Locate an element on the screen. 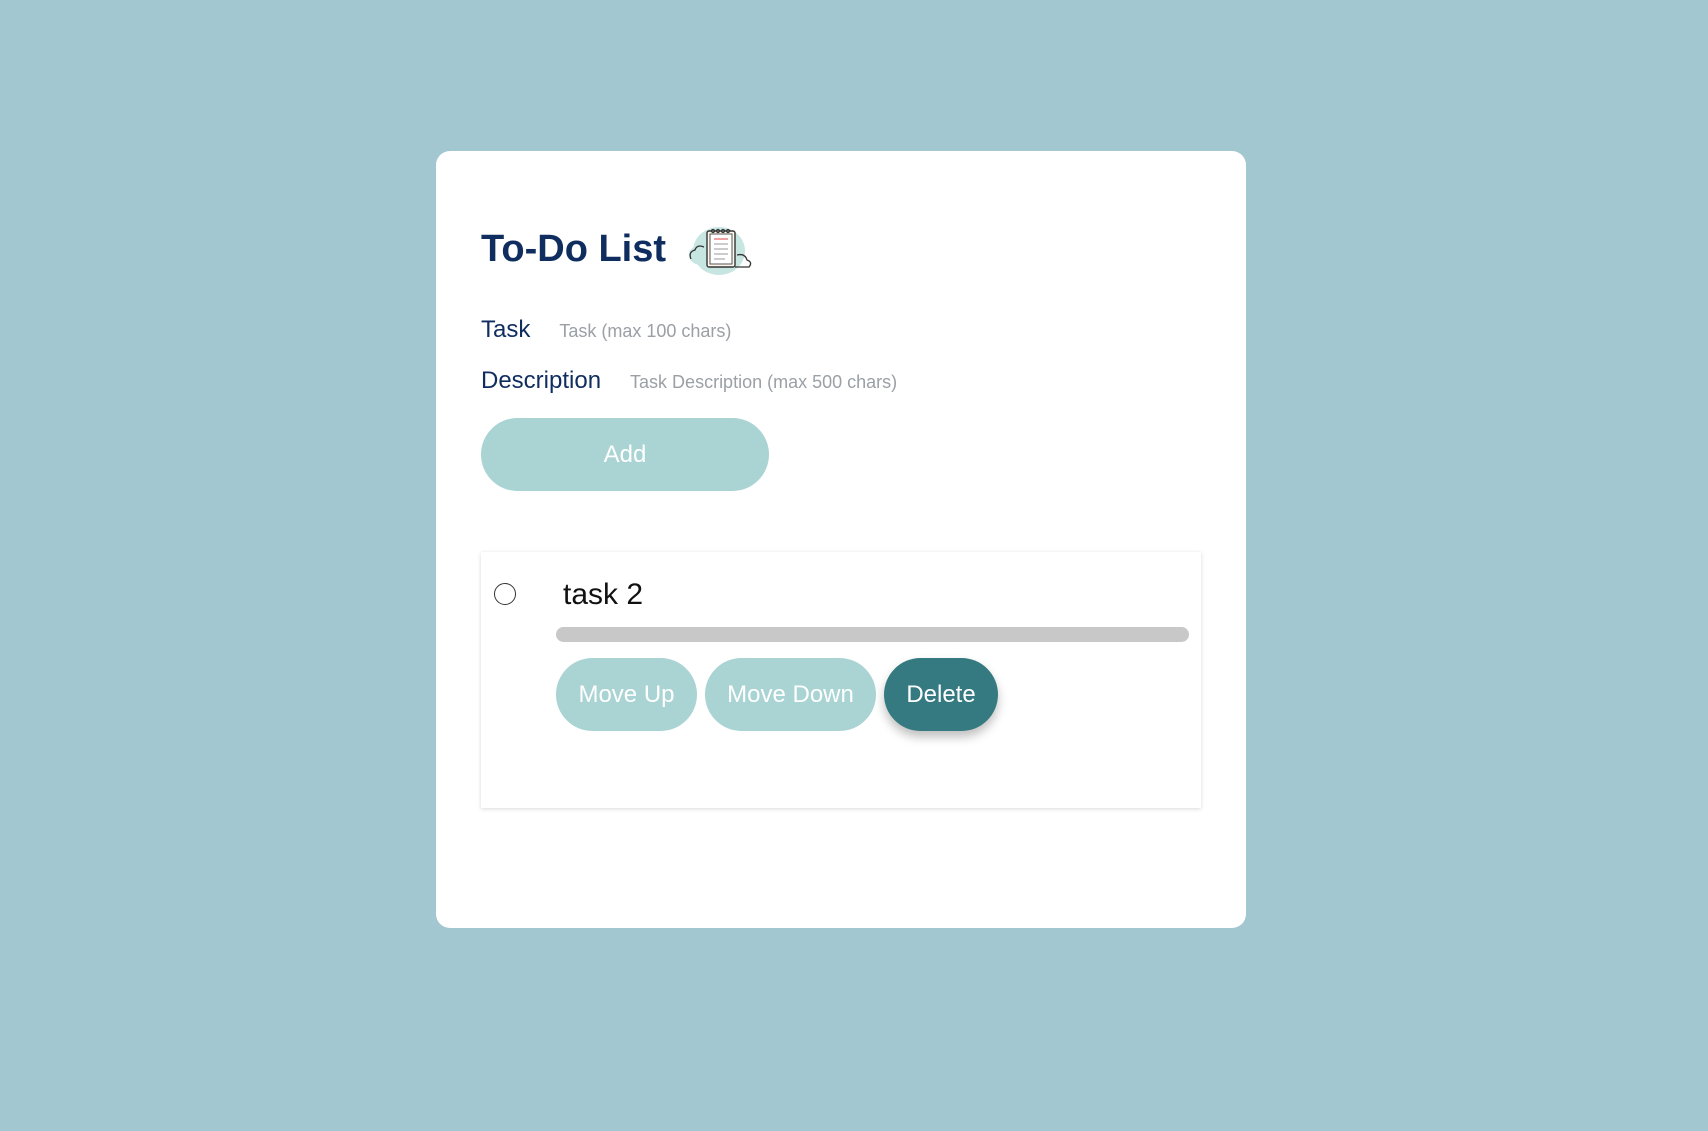 The width and height of the screenshot is (1708, 1131). move-down-button: Move Down is located at coordinates (790, 694).